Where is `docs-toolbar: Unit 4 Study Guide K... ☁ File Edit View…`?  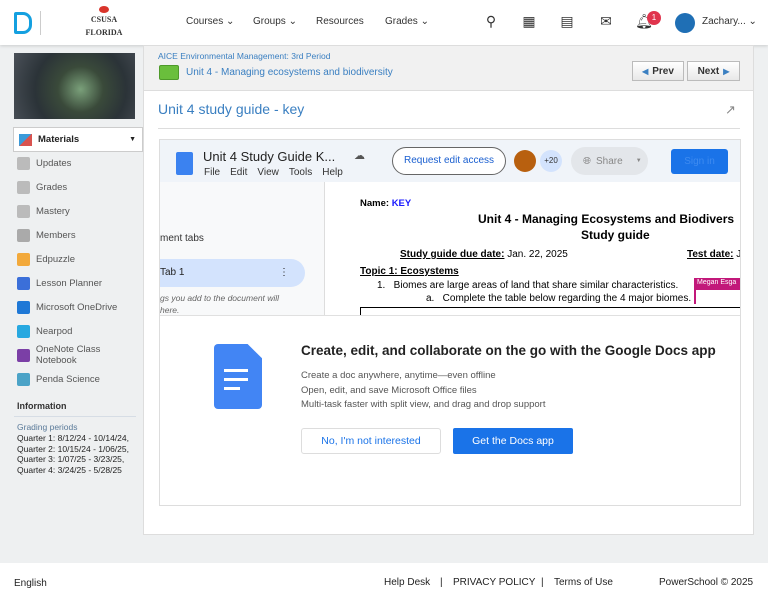 docs-toolbar: Unit 4 Study Guide K... ☁ File Edit View… is located at coordinates (450, 161).